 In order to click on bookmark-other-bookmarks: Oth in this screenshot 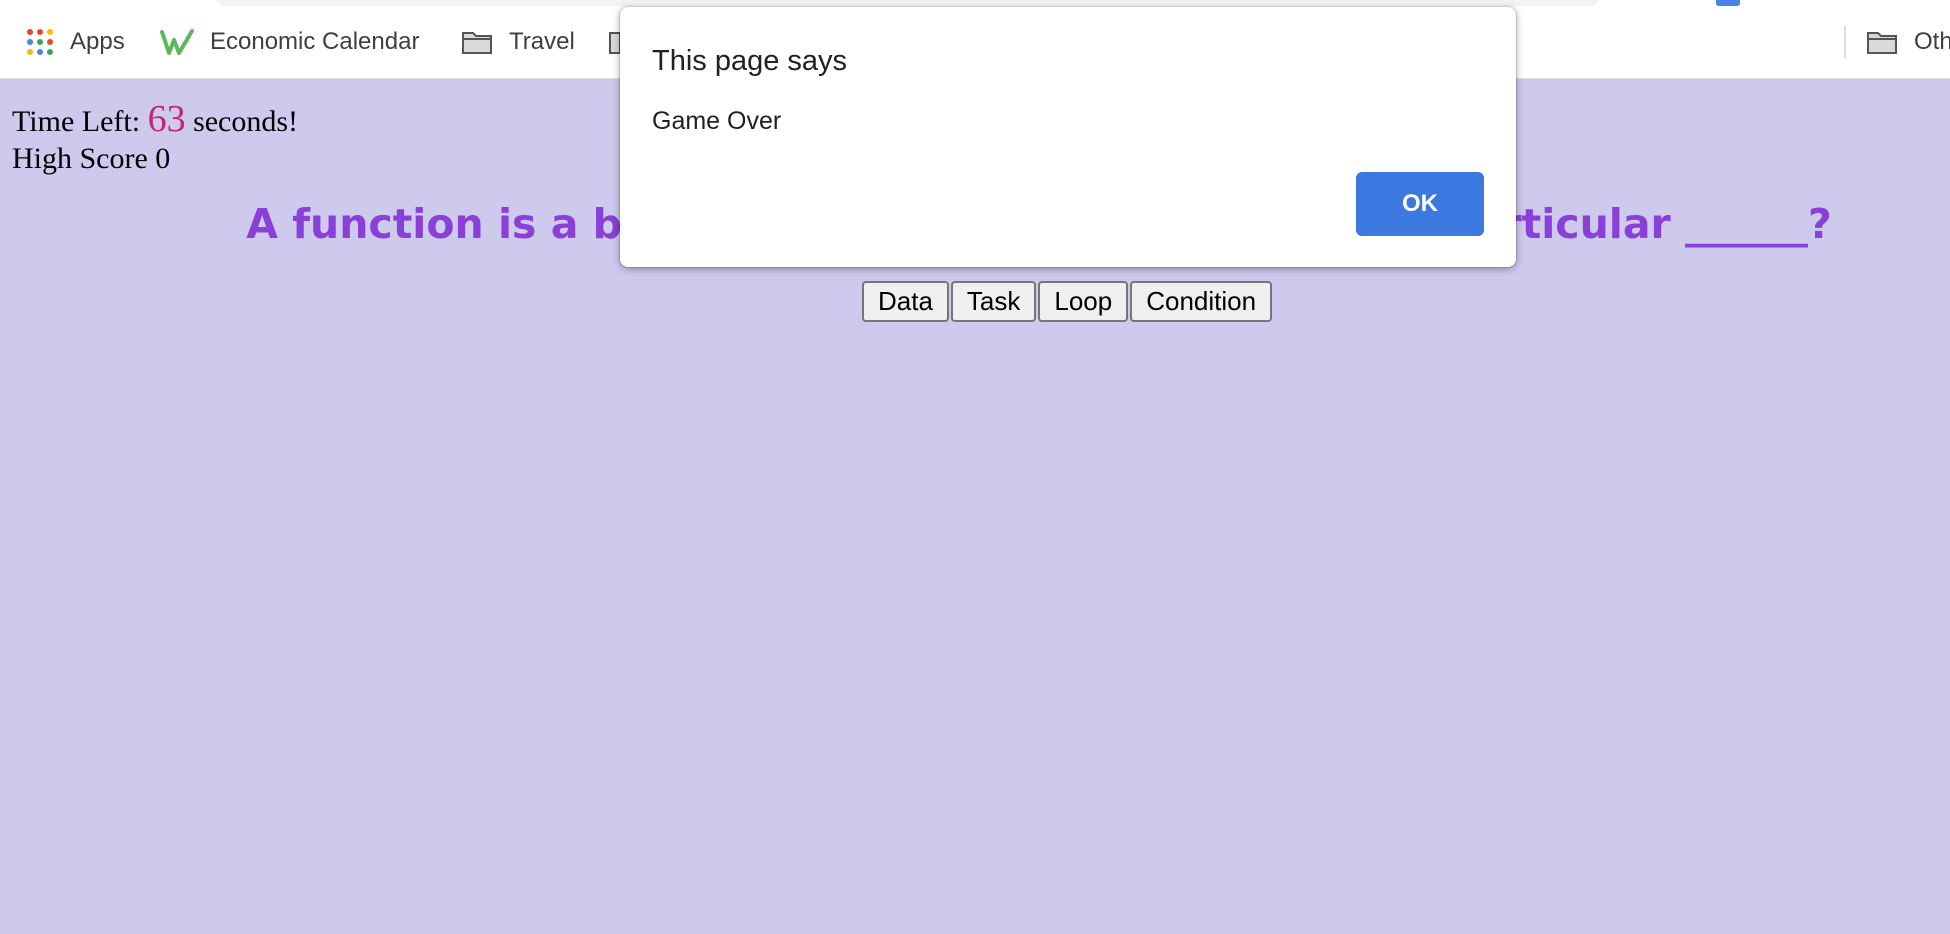, I will do `click(1908, 42)`.